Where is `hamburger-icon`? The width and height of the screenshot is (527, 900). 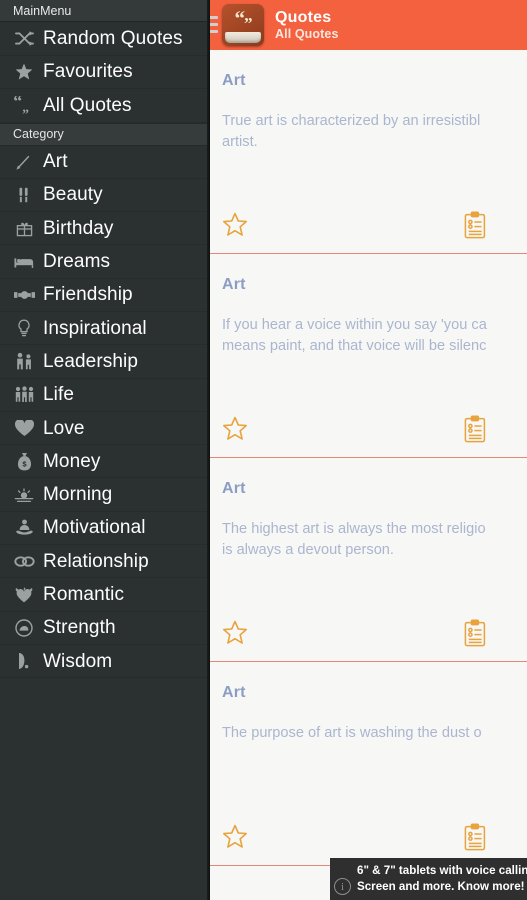 hamburger-icon is located at coordinates (214, 24).